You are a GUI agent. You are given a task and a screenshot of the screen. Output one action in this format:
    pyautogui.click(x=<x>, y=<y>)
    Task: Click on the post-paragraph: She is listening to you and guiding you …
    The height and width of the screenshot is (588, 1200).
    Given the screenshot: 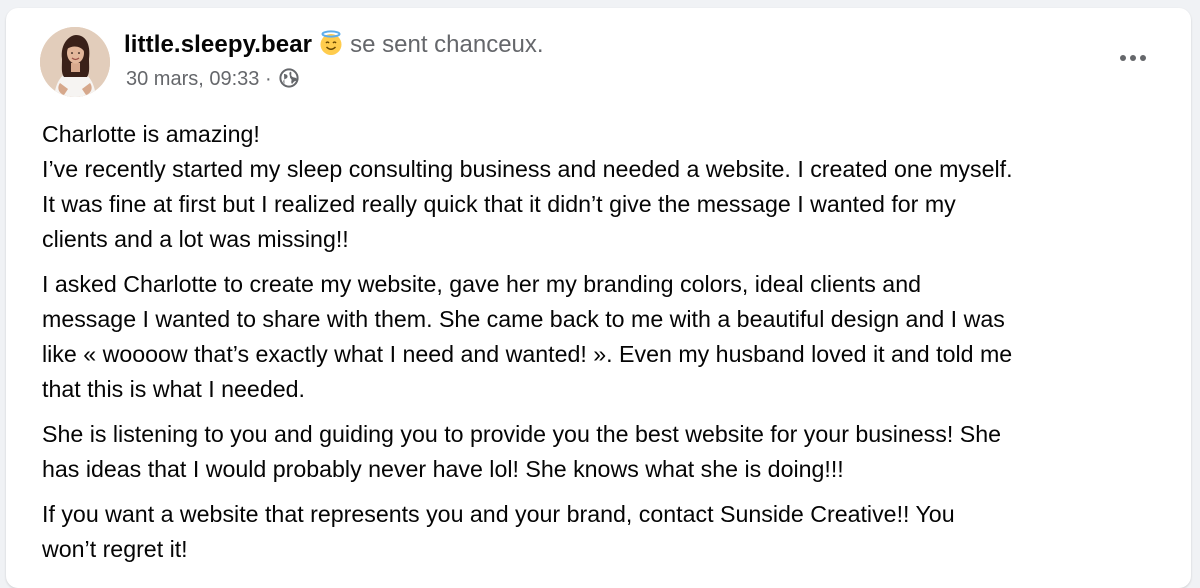 What is the action you would take?
    pyautogui.click(x=612, y=452)
    